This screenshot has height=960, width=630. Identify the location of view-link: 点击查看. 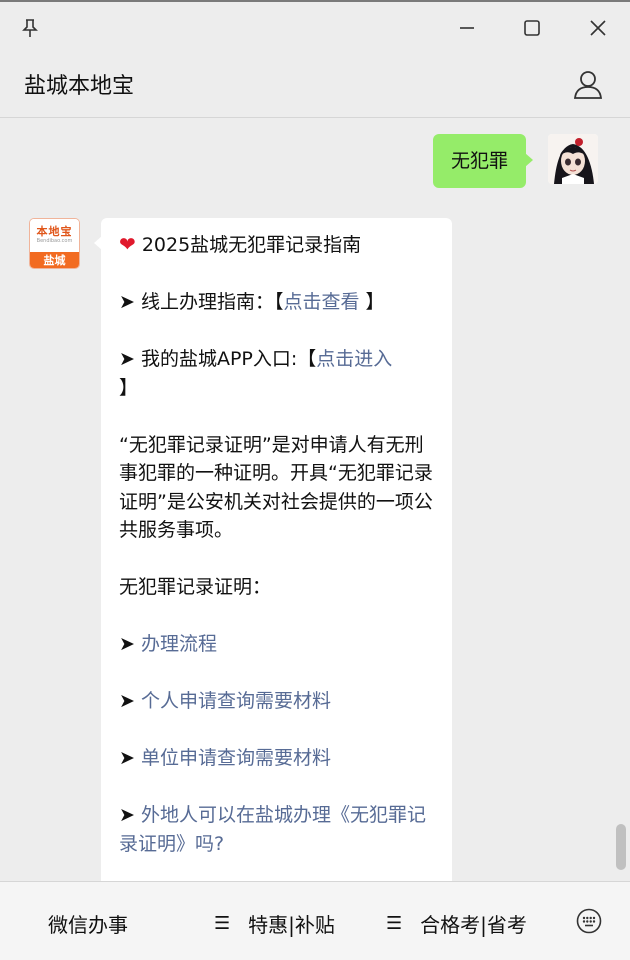
(321, 302).